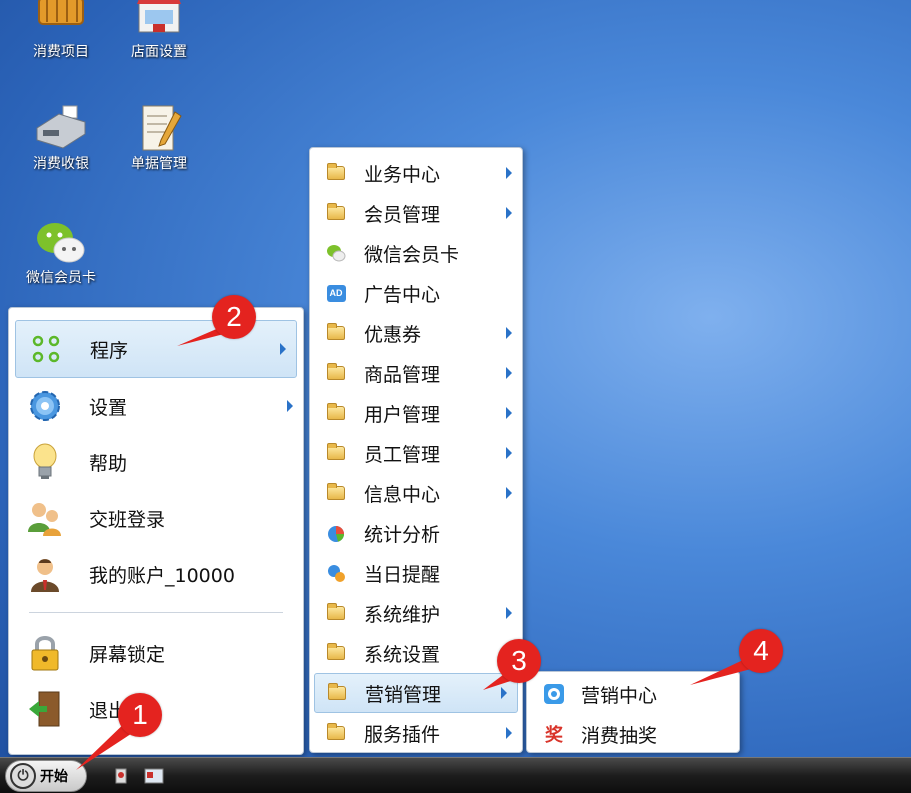 The image size is (911, 793). Describe the element at coordinates (156, 462) in the screenshot. I see `start-item-help: 帮助` at that location.